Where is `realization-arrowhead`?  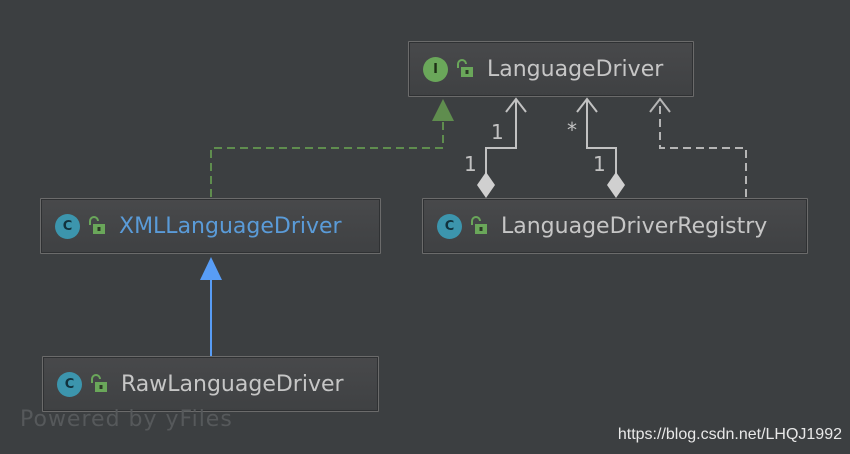
realization-arrowhead is located at coordinates (443, 110).